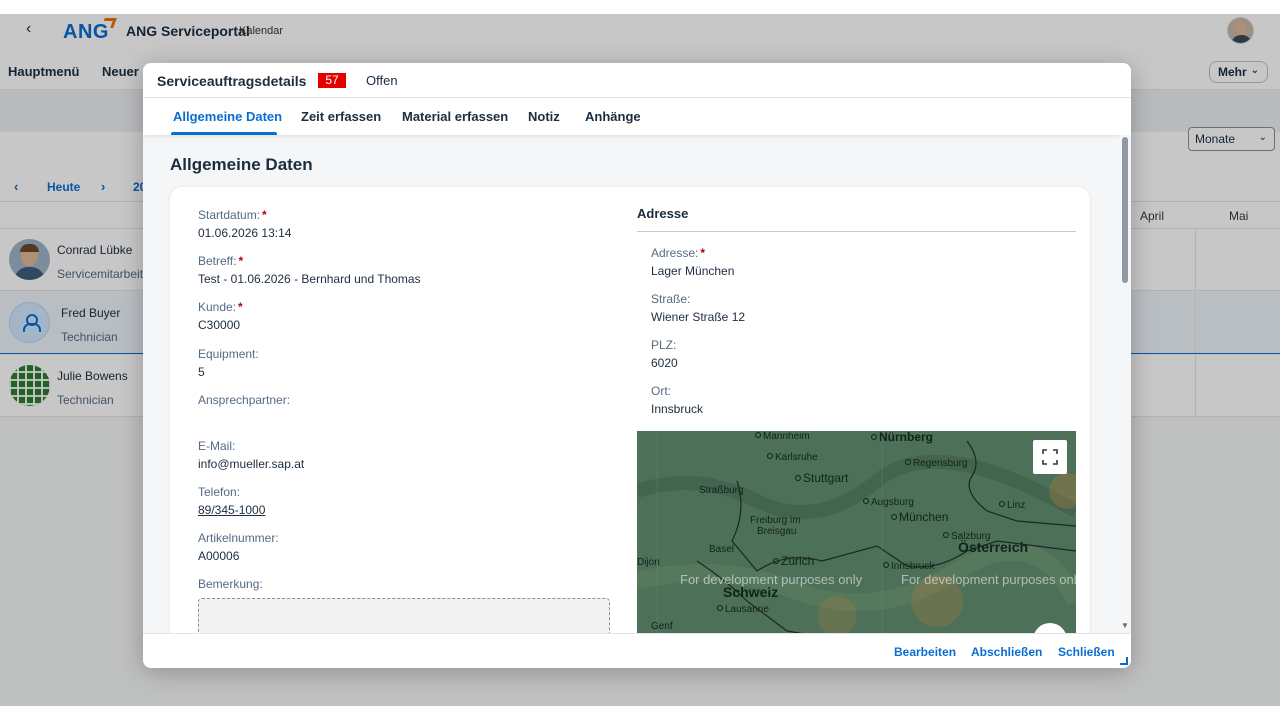 This screenshot has height=720, width=1280. Describe the element at coordinates (677, 409) in the screenshot. I see `ort-value: Innsbruck` at that location.